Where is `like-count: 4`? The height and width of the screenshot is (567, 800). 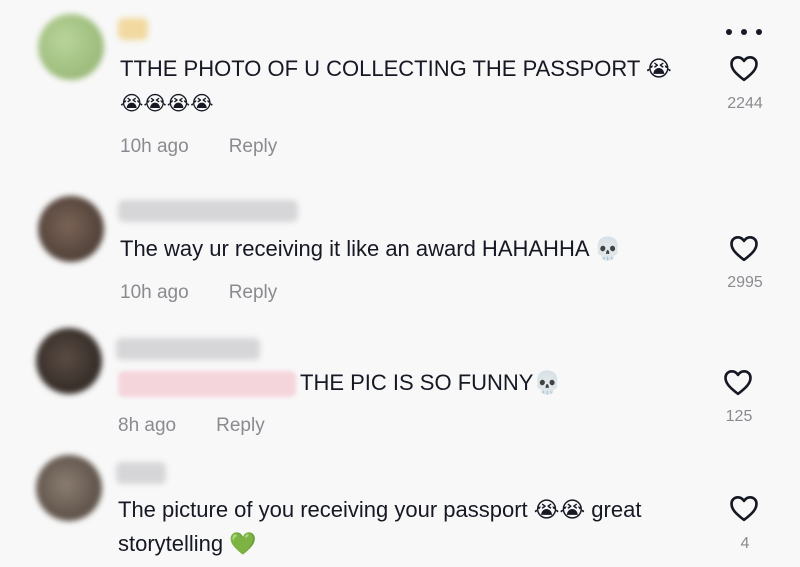
like-count: 4 is located at coordinates (745, 543).